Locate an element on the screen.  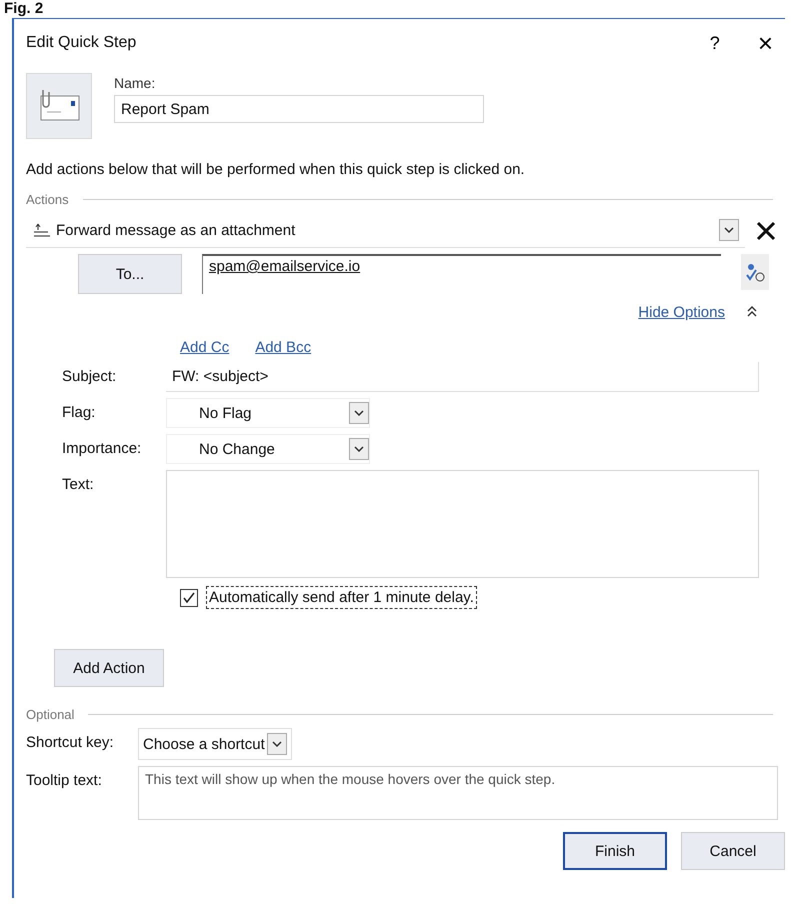
field-label: Text: is located at coordinates (78, 484).